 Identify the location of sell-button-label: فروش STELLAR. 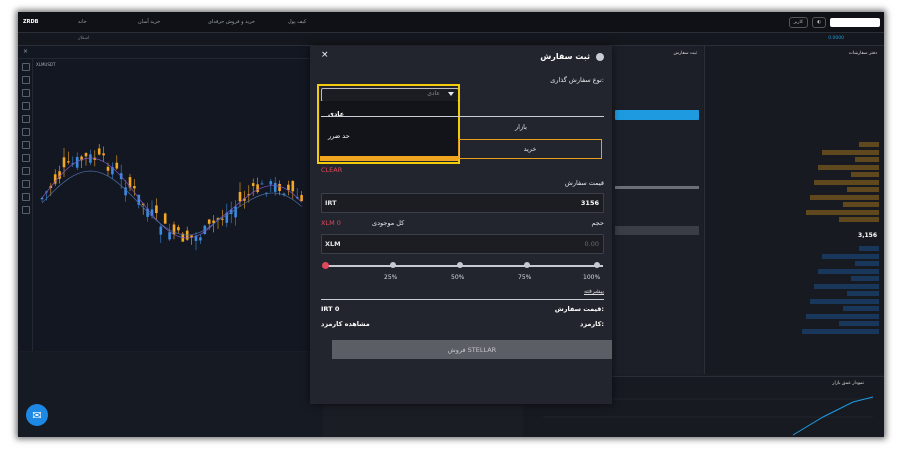
(472, 349).